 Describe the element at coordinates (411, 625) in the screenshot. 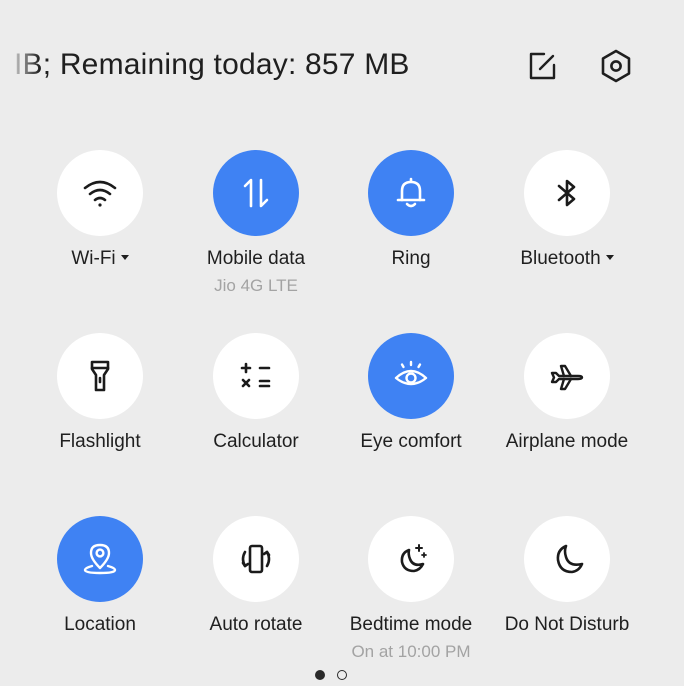

I see `tile-bedtime-mode-label: Bedtime mode` at that location.